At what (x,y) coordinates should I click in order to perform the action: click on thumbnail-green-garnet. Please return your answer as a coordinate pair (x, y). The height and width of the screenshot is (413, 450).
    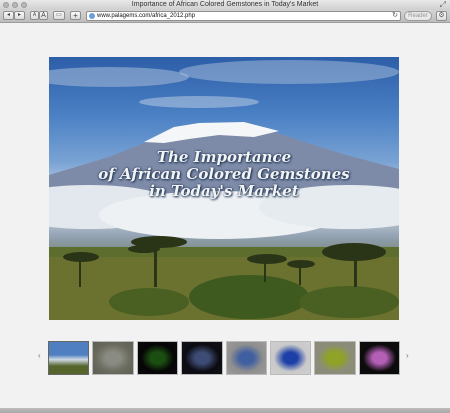
    Looking at the image, I should click on (335, 358).